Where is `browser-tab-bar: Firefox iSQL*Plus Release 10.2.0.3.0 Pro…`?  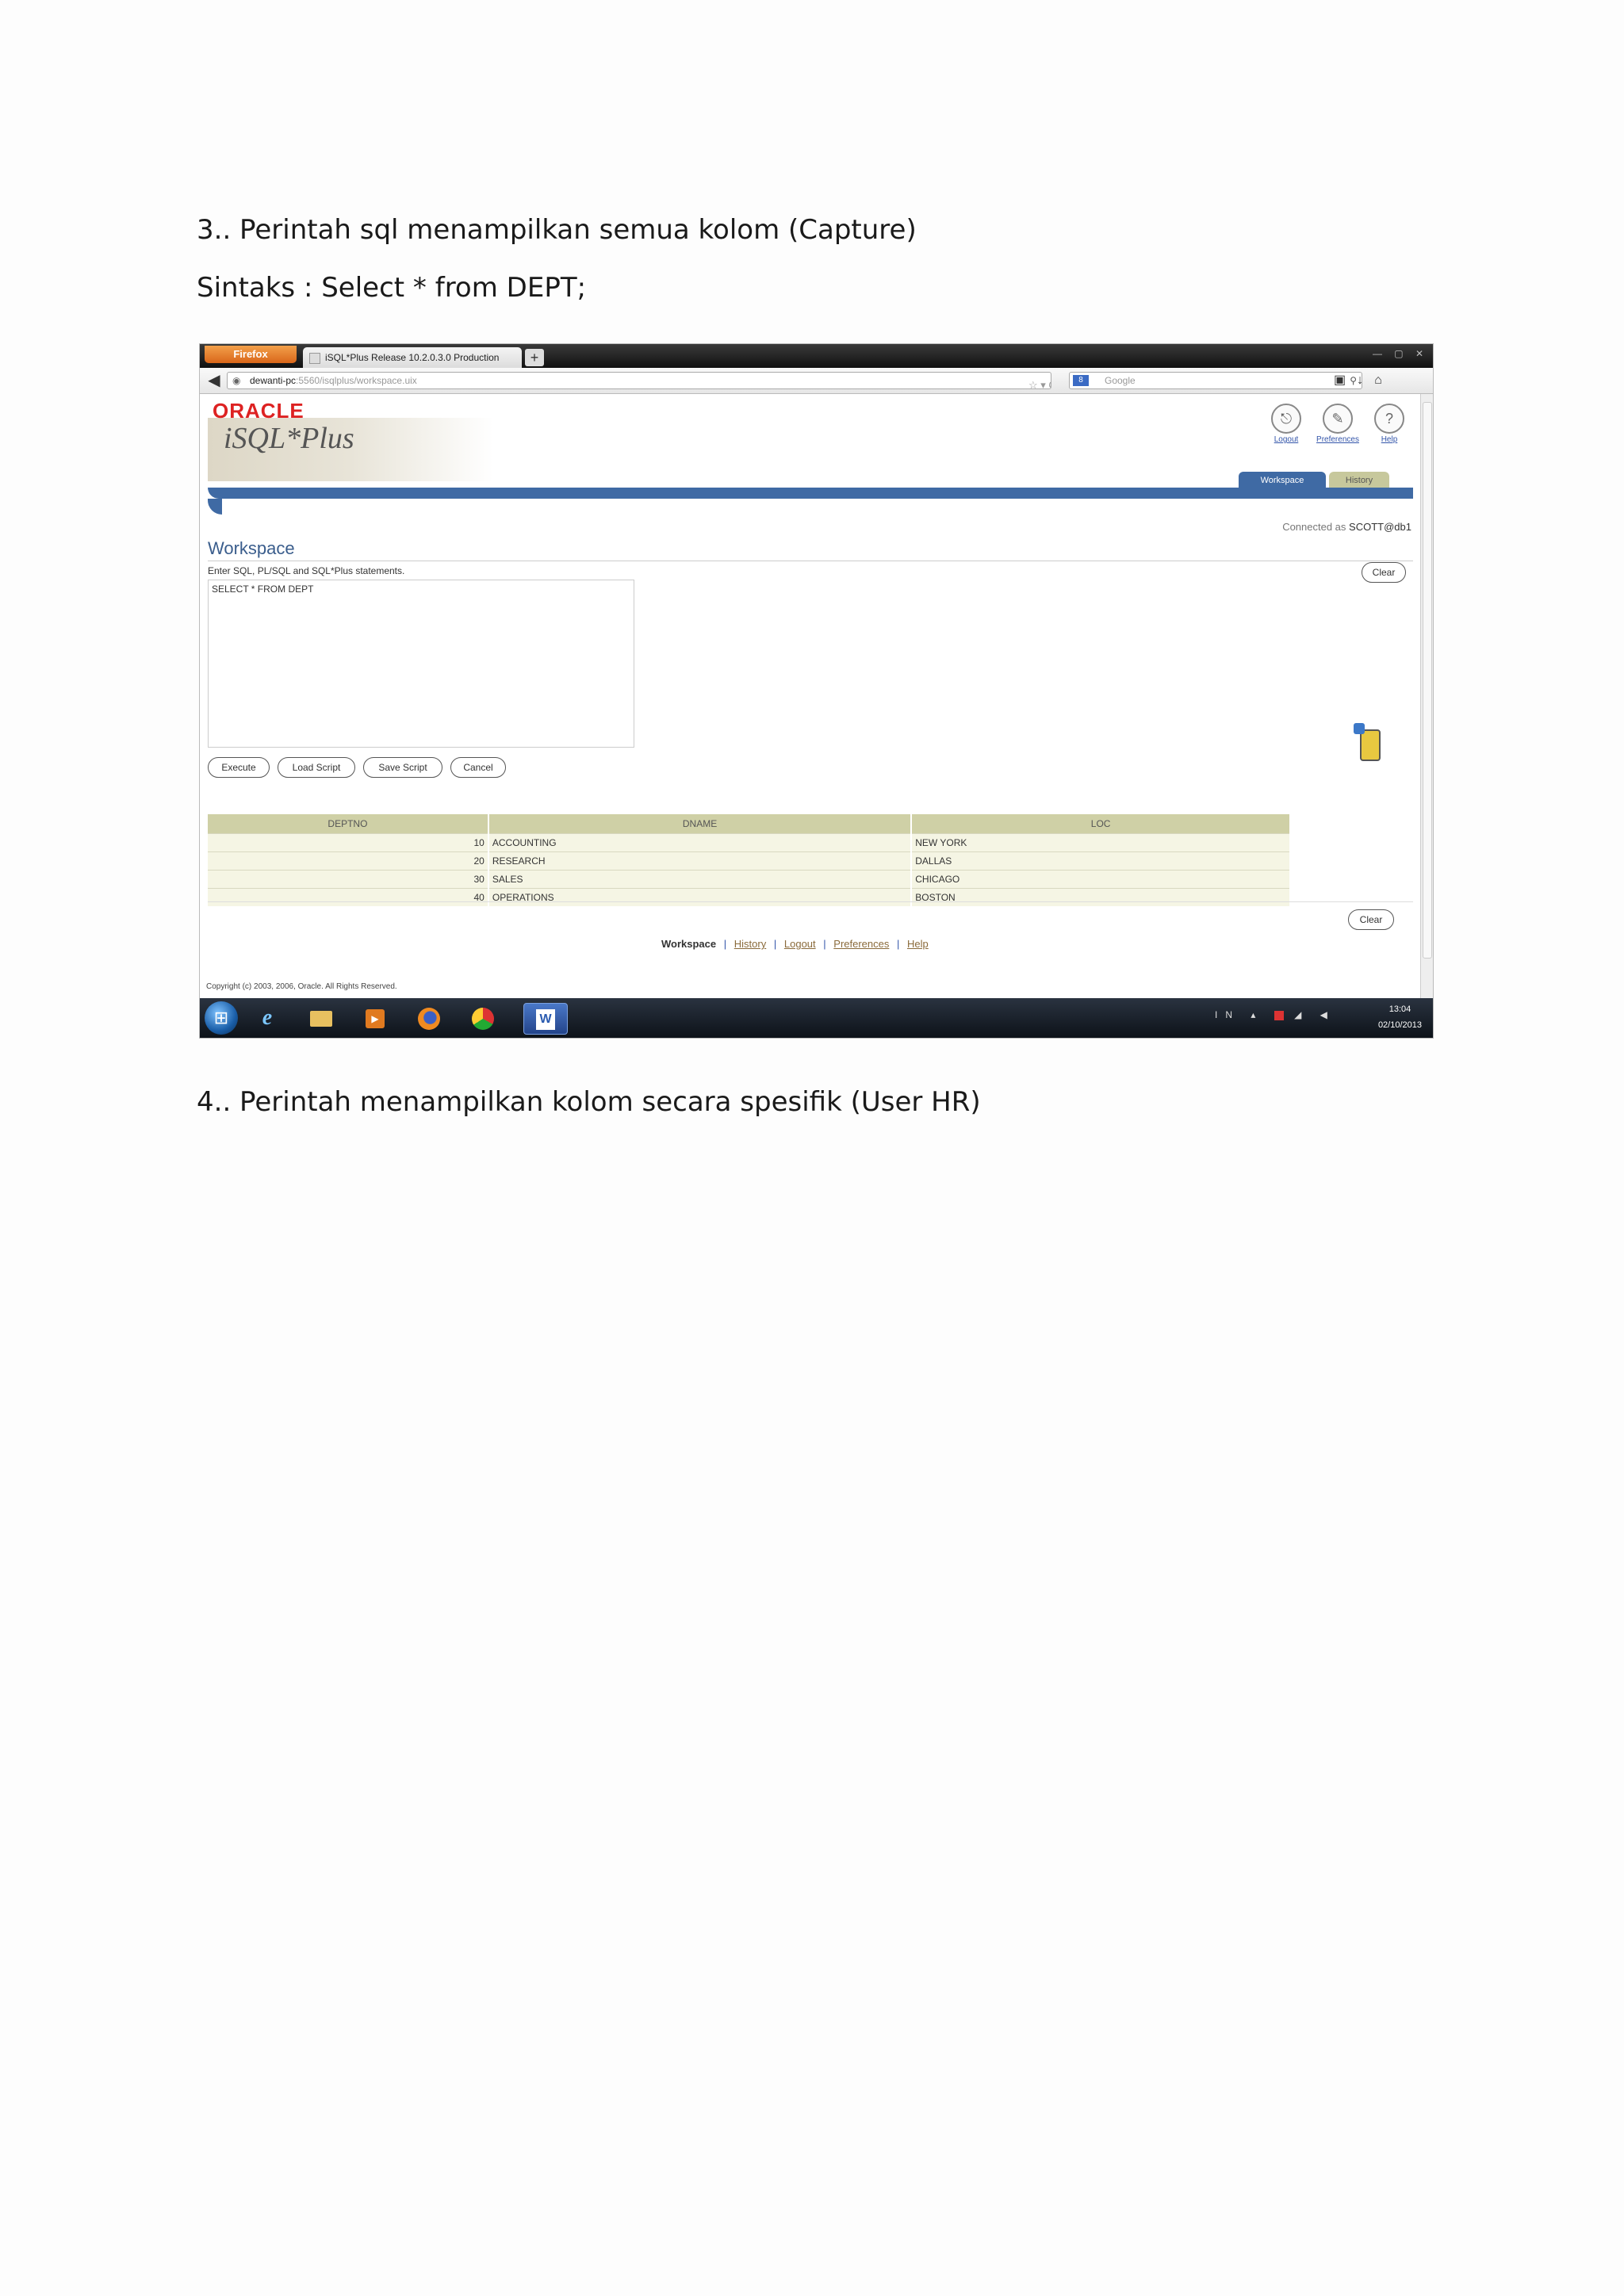 browser-tab-bar: Firefox iSQL*Plus Release 10.2.0.3.0 Pro… is located at coordinates (817, 356).